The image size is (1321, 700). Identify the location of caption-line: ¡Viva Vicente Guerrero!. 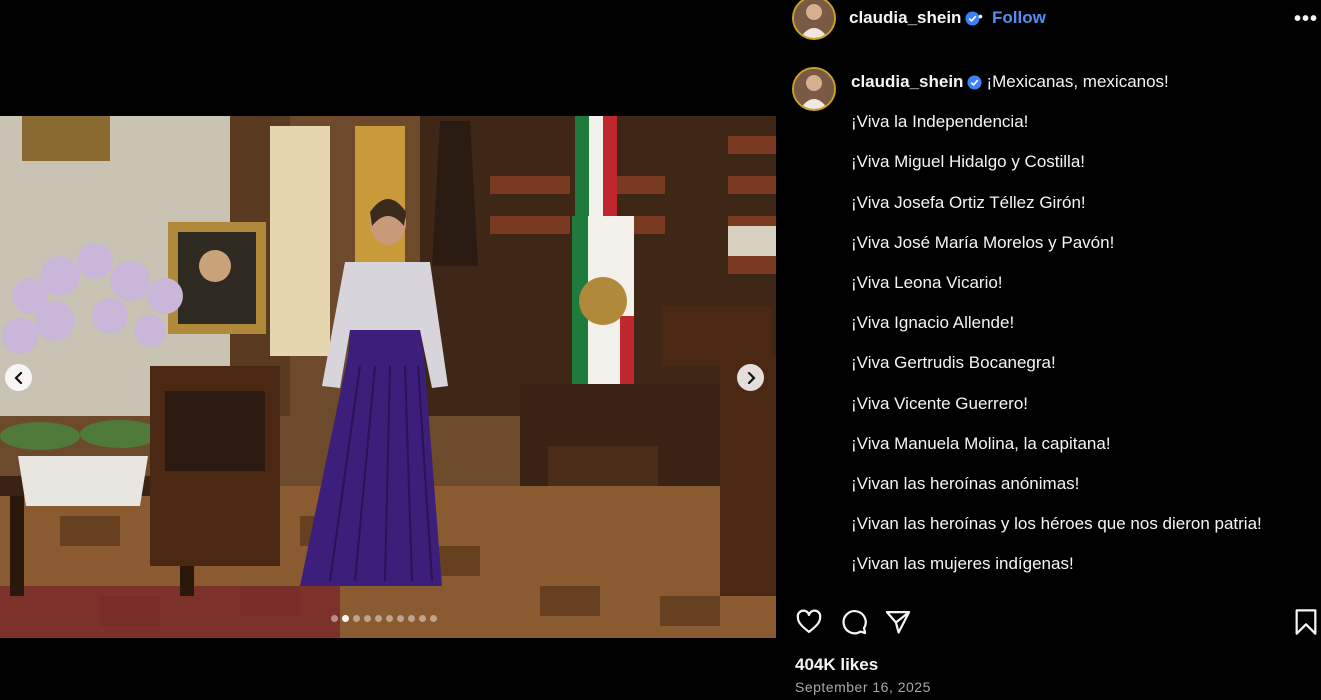
(940, 403).